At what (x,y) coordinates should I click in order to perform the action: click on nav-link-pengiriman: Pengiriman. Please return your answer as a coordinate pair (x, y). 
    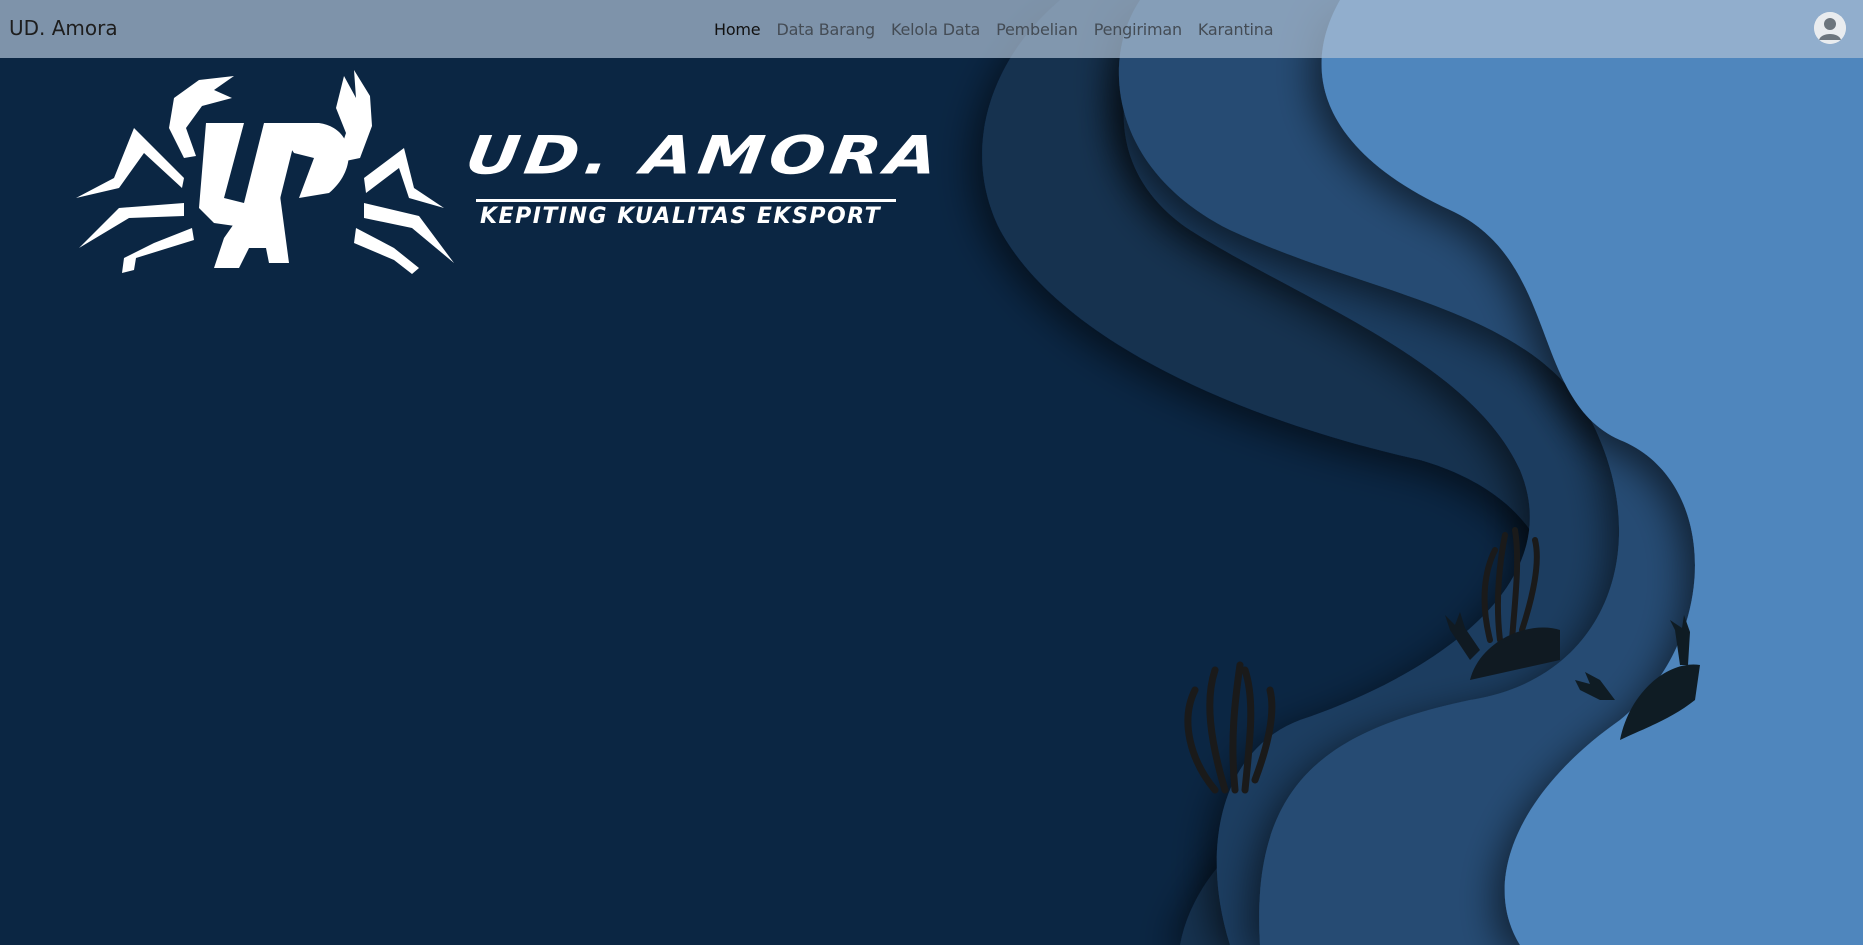
    Looking at the image, I should click on (1138, 29).